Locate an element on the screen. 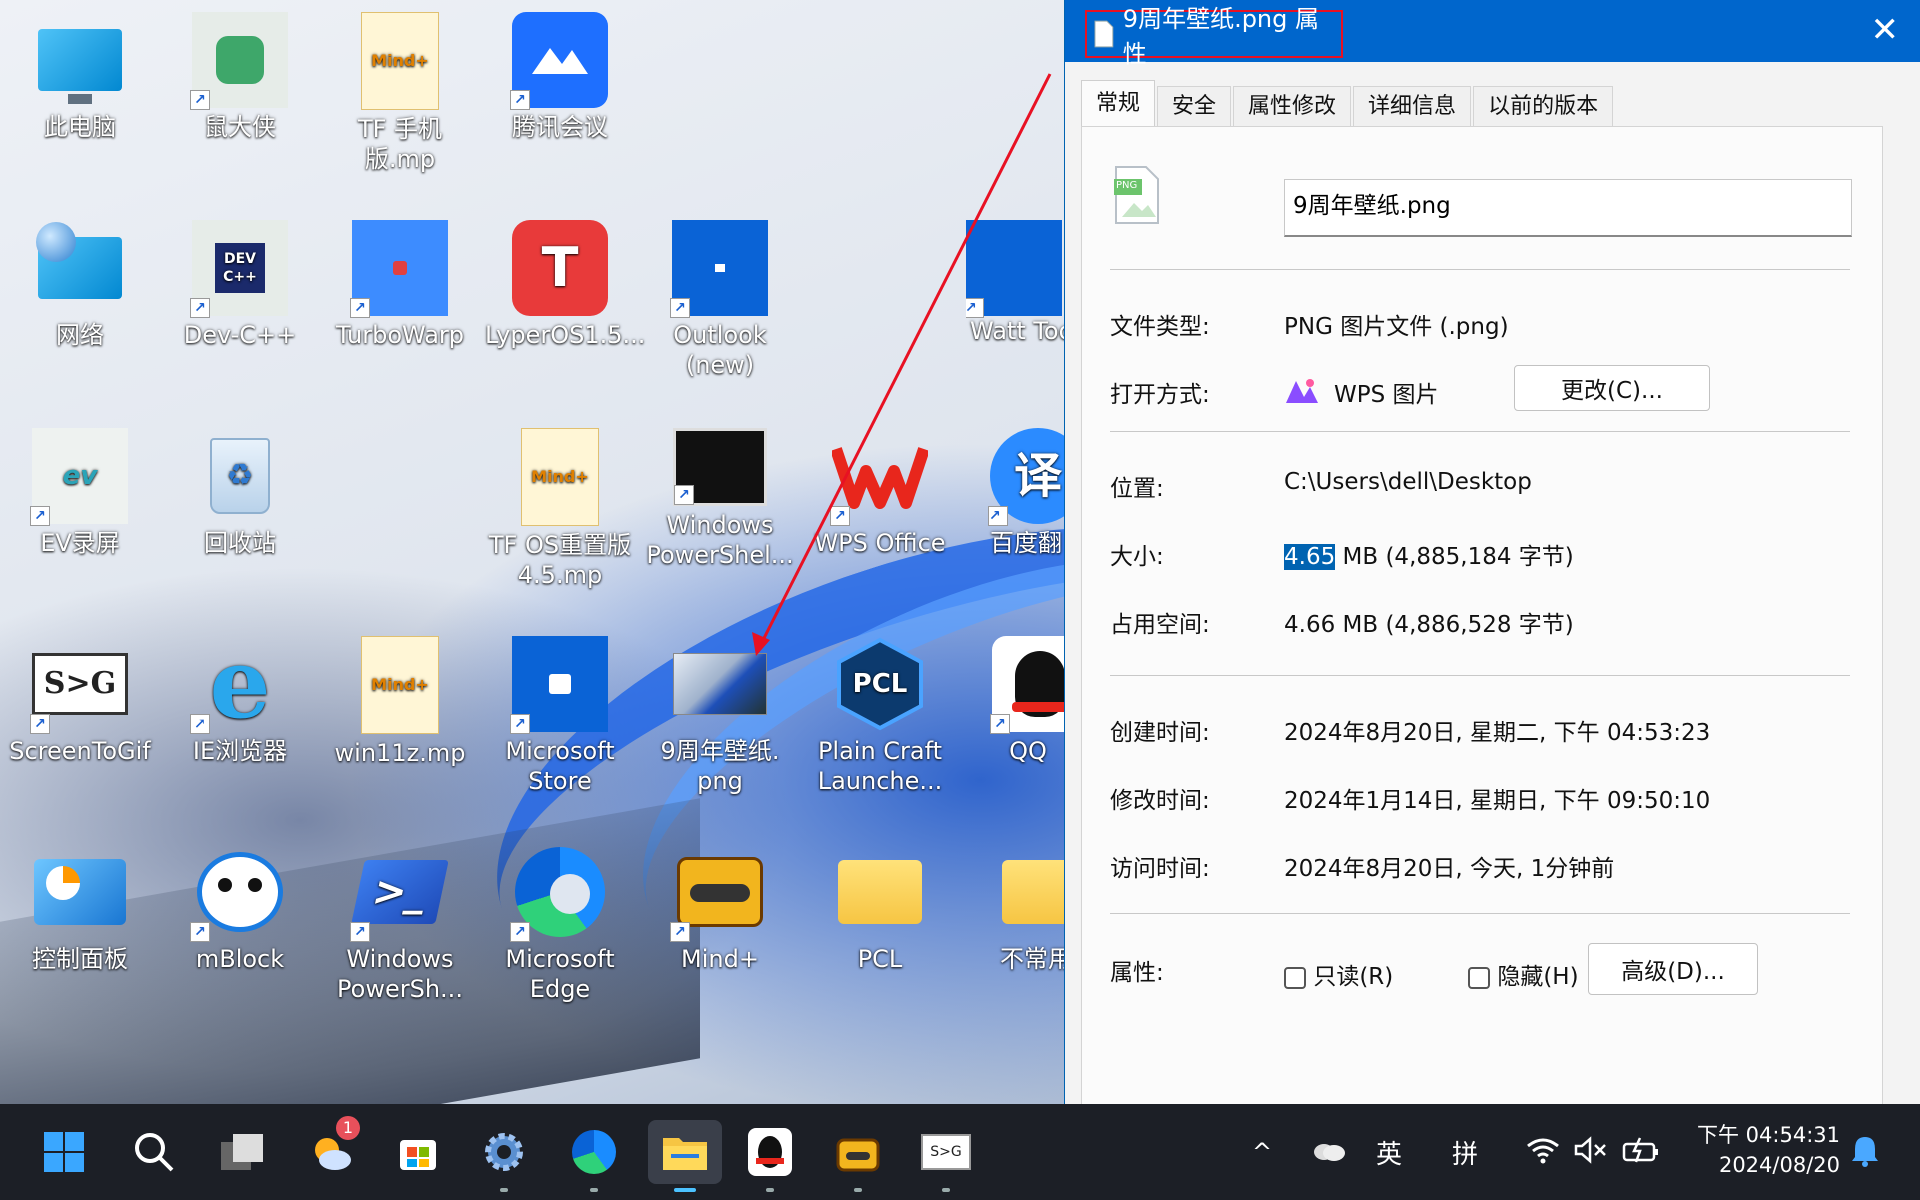 This screenshot has height=1200, width=1920. location-value: C:\Users\dell\Desktop is located at coordinates (1408, 482).